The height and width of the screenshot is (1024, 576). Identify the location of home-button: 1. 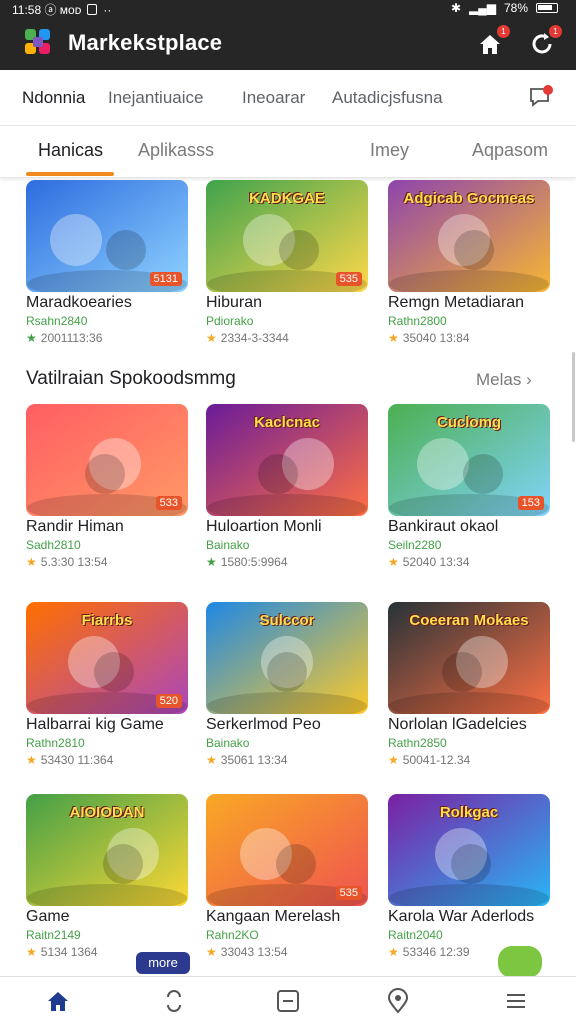
(492, 42).